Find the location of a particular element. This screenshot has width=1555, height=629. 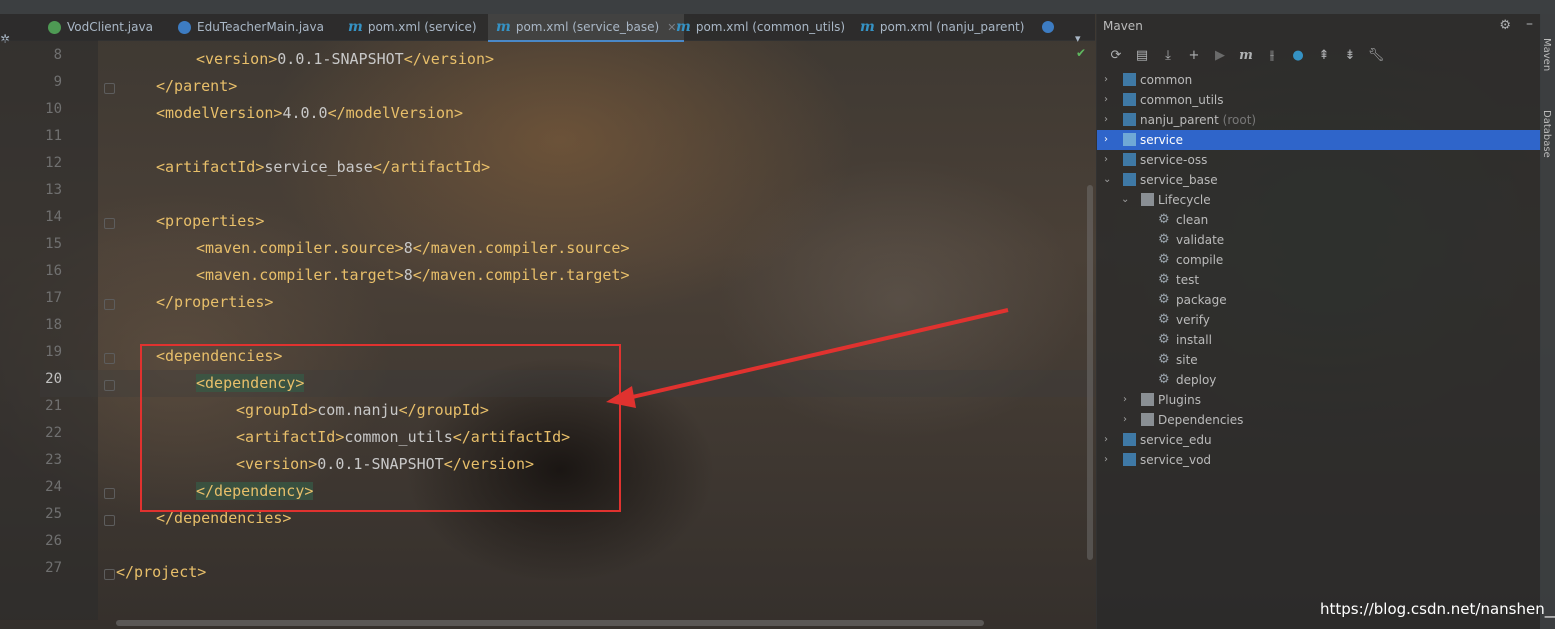

tree-label: service_base is located at coordinates (1179, 180).